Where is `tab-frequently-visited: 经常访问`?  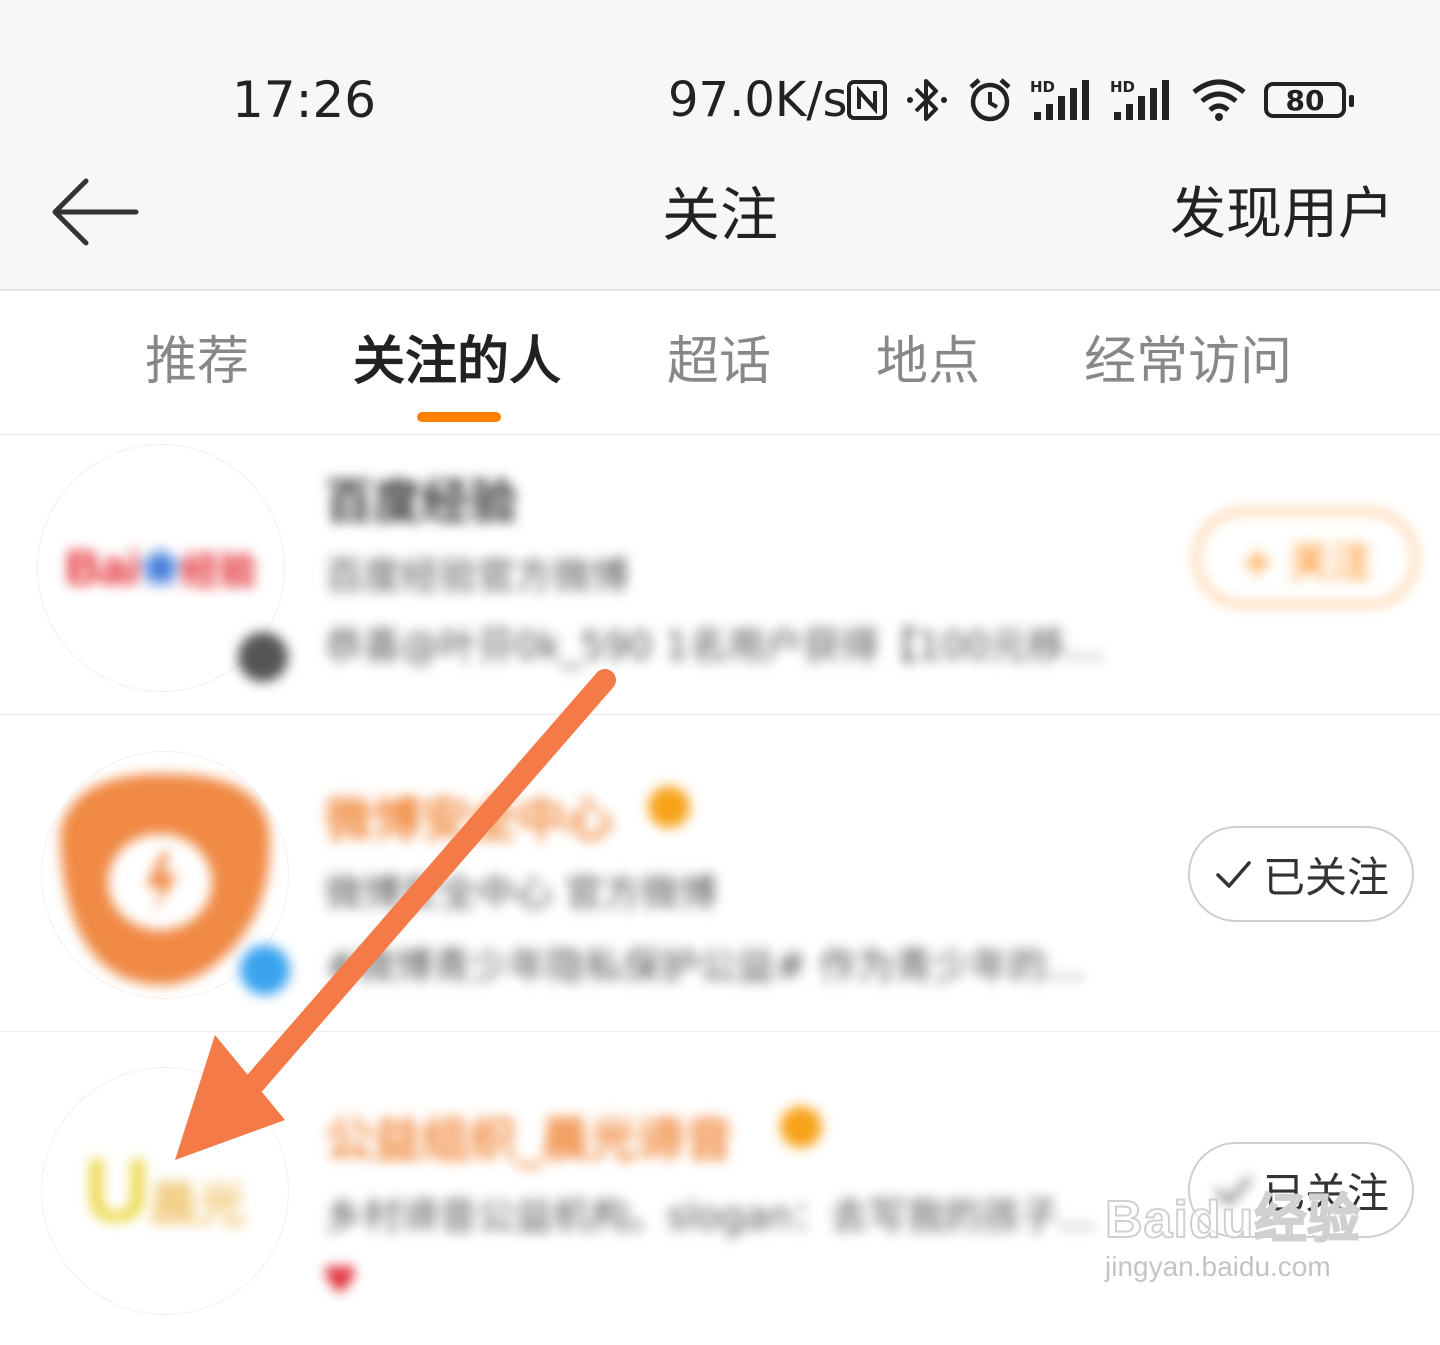 tab-frequently-visited: 经常访问 is located at coordinates (1188, 362).